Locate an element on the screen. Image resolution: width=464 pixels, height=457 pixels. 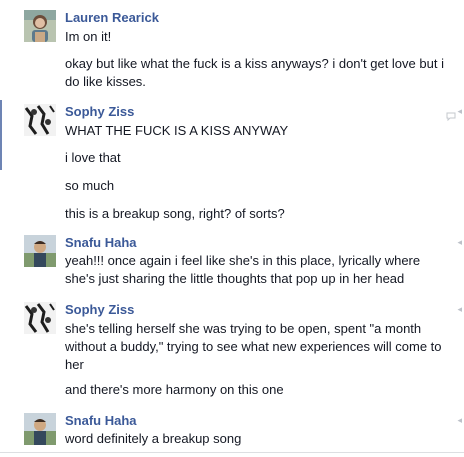
author-name: Lauren Rearick is located at coordinates (112, 18).